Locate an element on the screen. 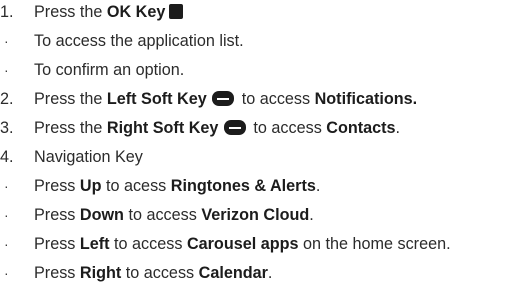 This screenshot has width=526, height=289. calendar-label: Calendar is located at coordinates (233, 273).